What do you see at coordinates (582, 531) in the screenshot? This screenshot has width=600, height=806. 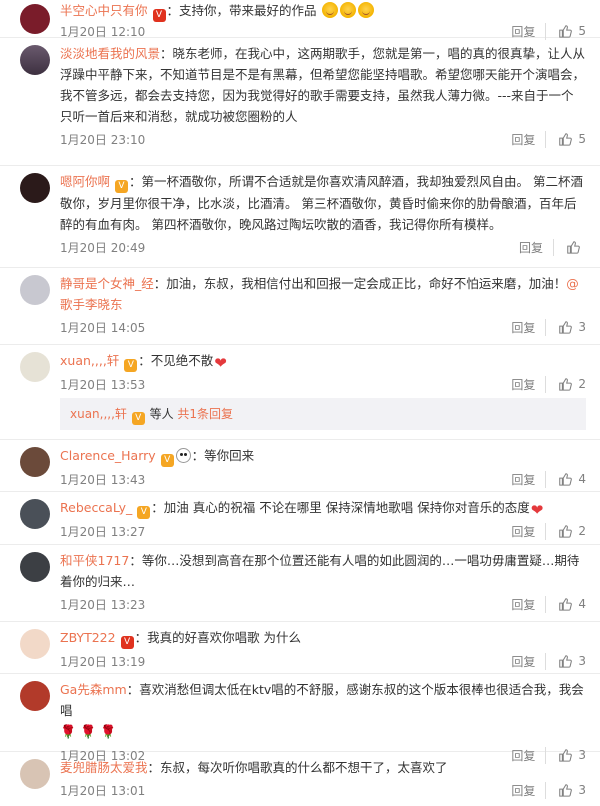 I see `like-count: 2` at bounding box center [582, 531].